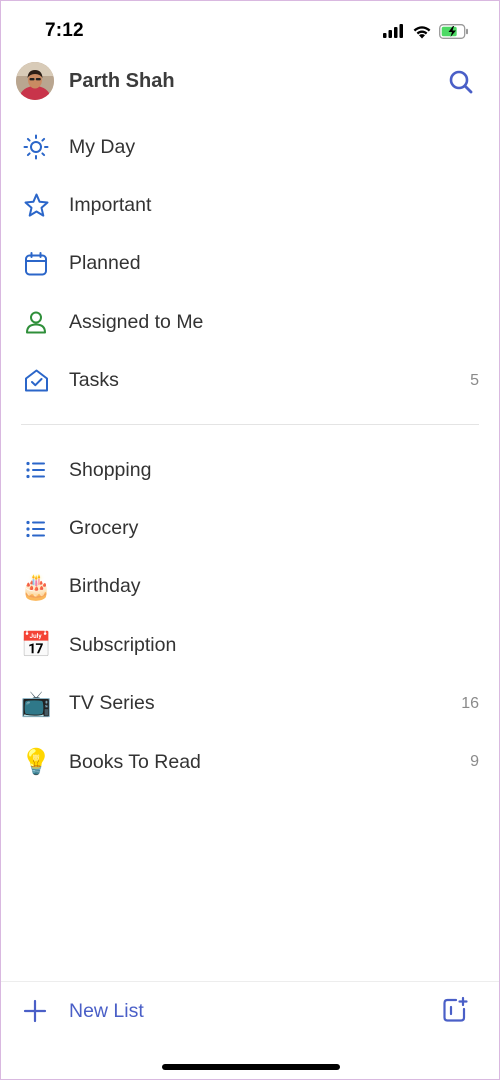  What do you see at coordinates (122, 81) in the screenshot?
I see `user-name: Parth Shah` at bounding box center [122, 81].